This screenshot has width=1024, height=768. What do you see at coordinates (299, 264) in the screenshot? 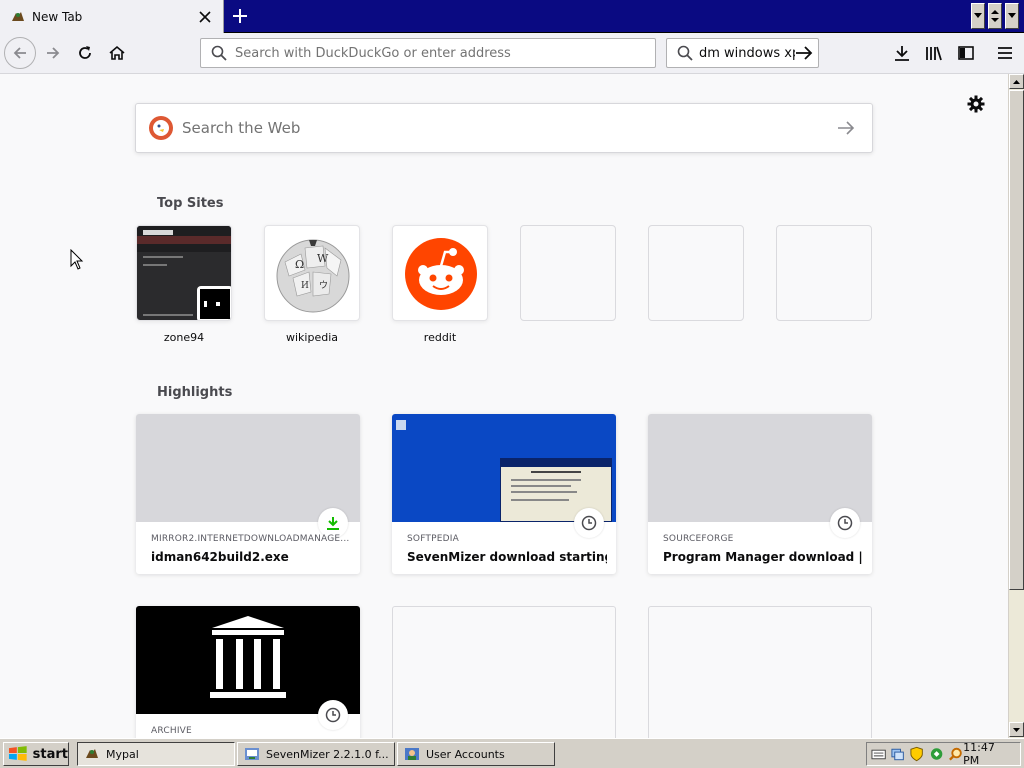
I see `svg-text: Ω` at bounding box center [299, 264].